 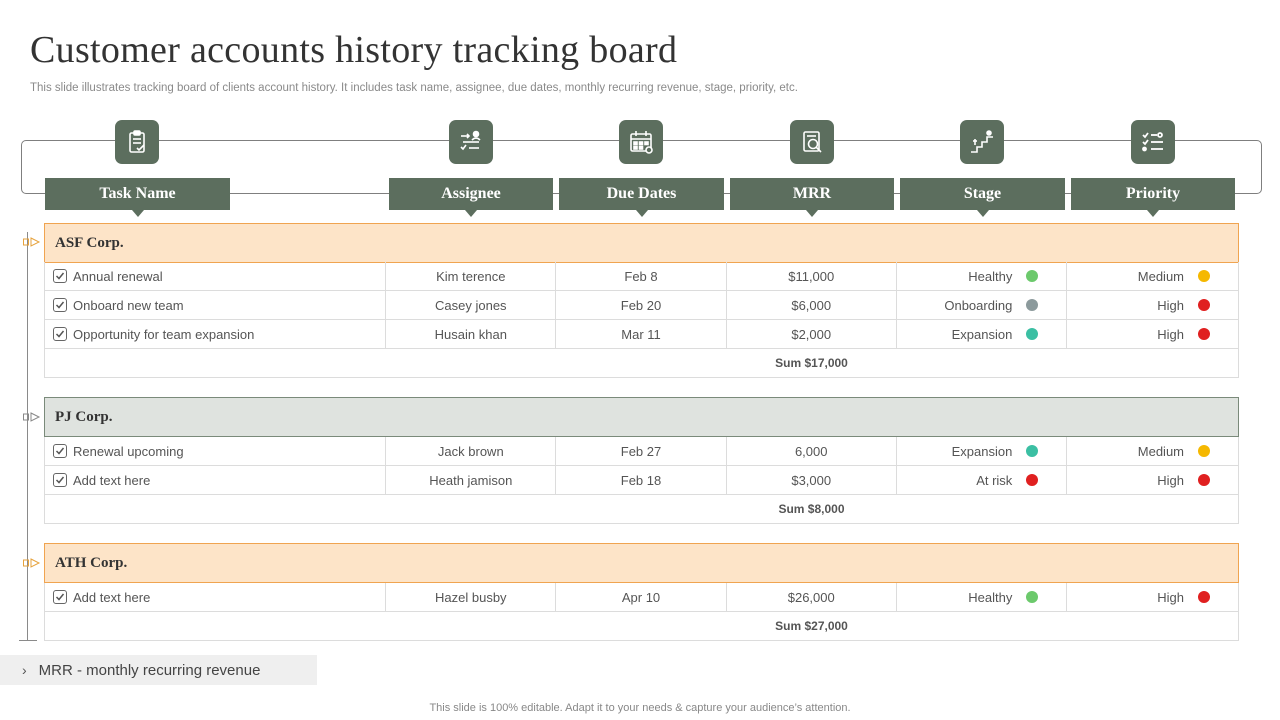 I want to click on mrr-value: $11,000, so click(x=812, y=276).